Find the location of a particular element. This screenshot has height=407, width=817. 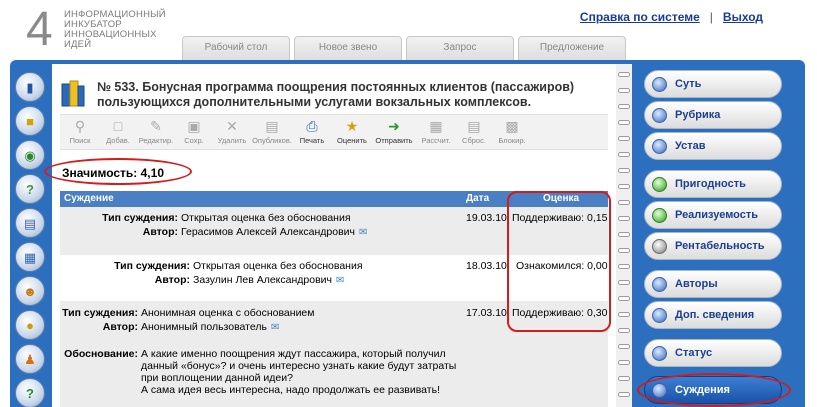

search-button: ⚲ Поиск is located at coordinates (80, 131).